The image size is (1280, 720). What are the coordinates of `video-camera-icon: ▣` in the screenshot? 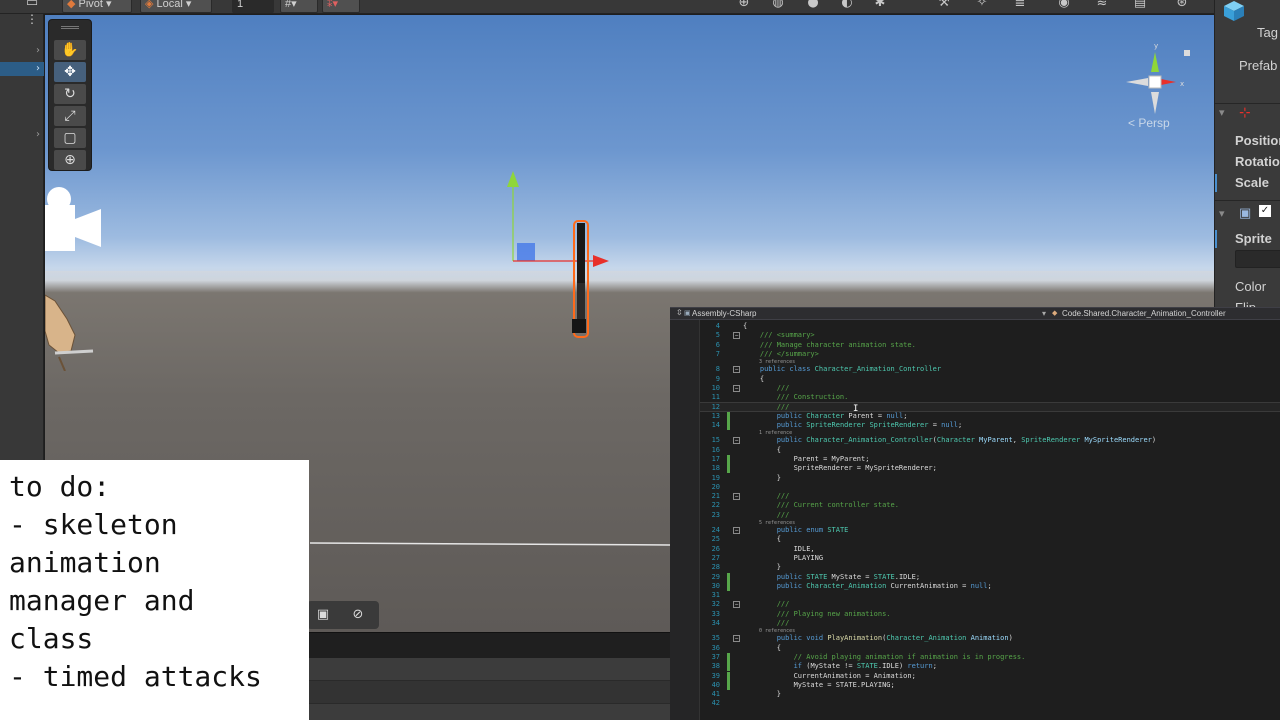 It's located at (323, 615).